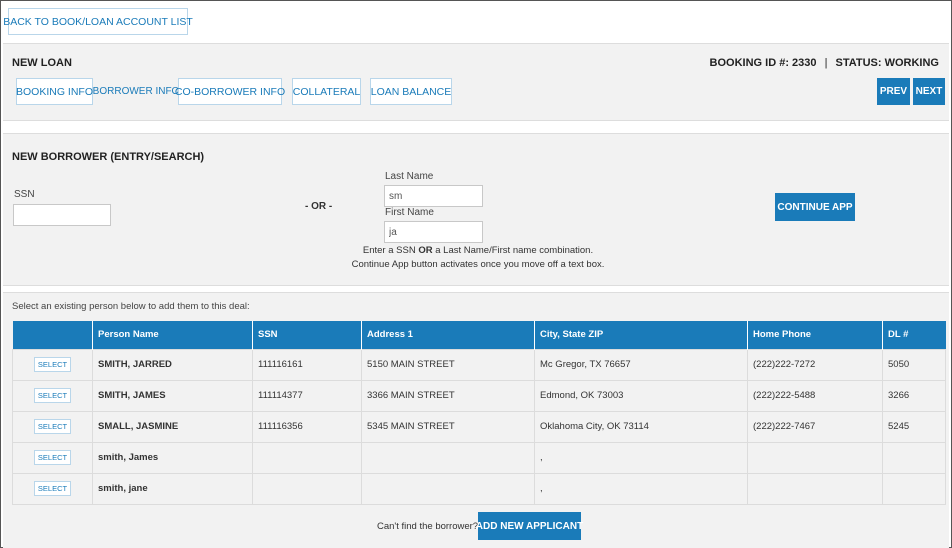 This screenshot has width=952, height=548. What do you see at coordinates (307, 395) in the screenshot?
I see `ssn-cell: 111114377` at bounding box center [307, 395].